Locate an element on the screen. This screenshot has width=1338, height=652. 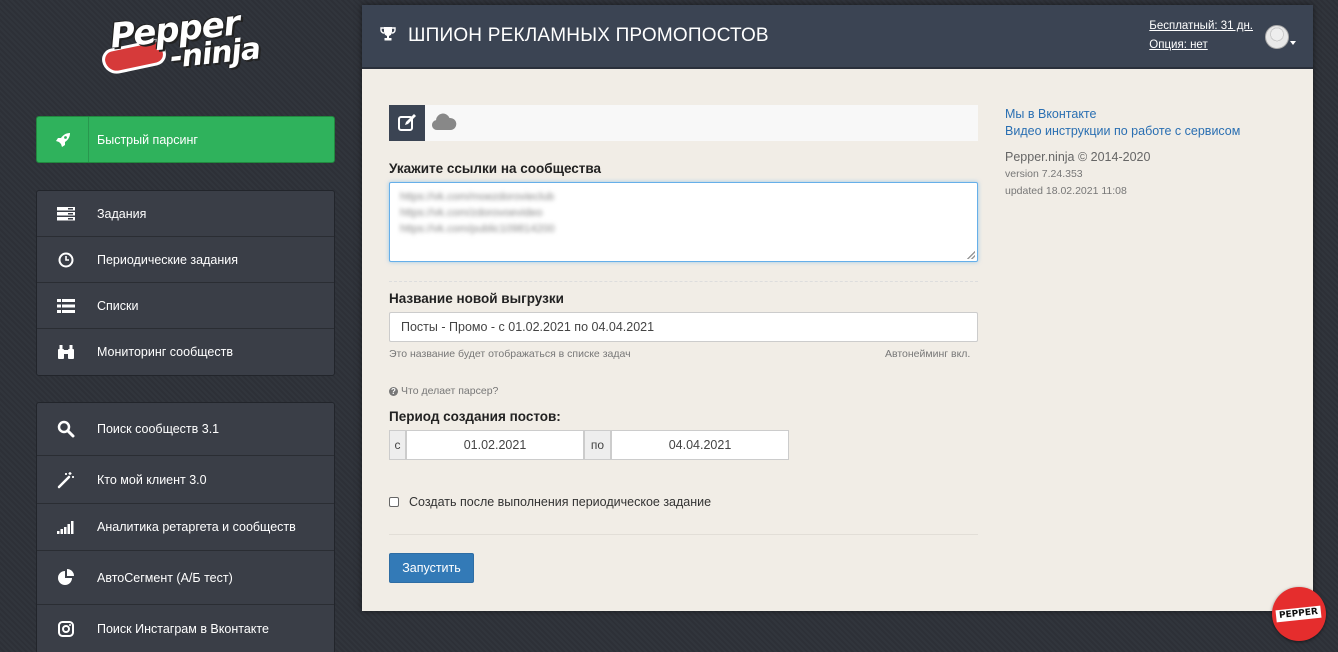
sidebar-item-periodic-tasks: Периодические задания is located at coordinates (185, 260).